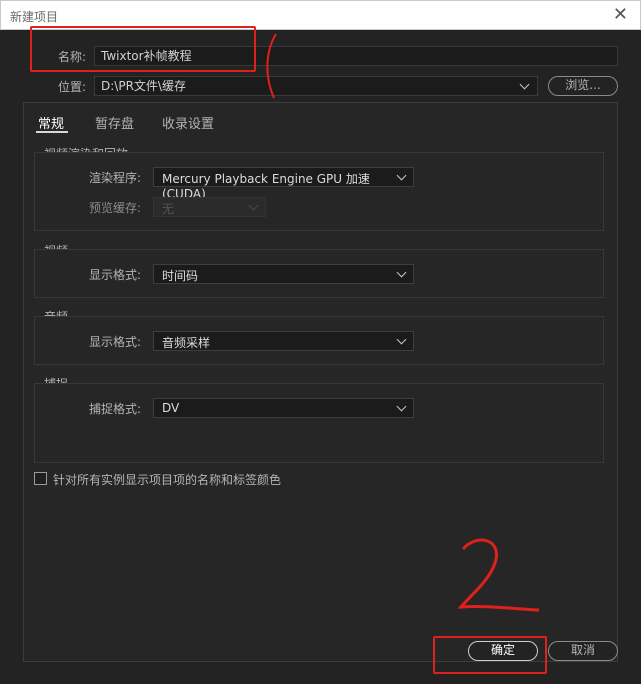  Describe the element at coordinates (356, 56) in the screenshot. I see `project-name-input: Twixtor补帧教程` at that location.